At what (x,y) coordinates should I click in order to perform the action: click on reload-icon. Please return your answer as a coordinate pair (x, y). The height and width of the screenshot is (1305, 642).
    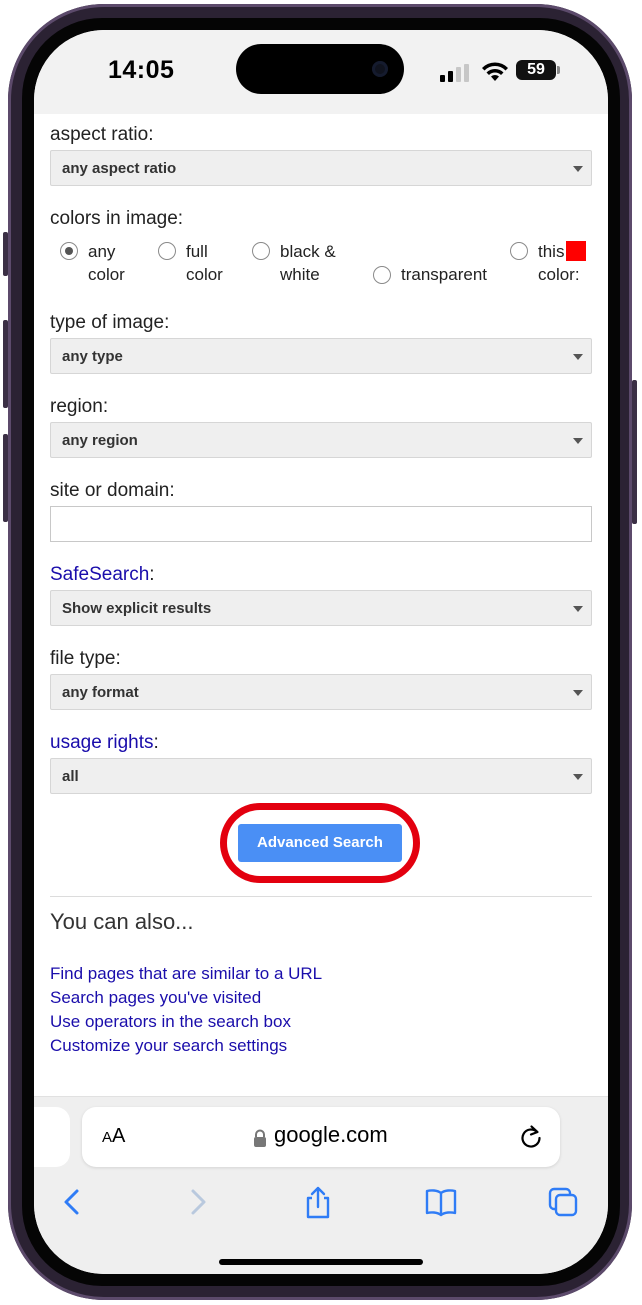
    Looking at the image, I should click on (531, 1137).